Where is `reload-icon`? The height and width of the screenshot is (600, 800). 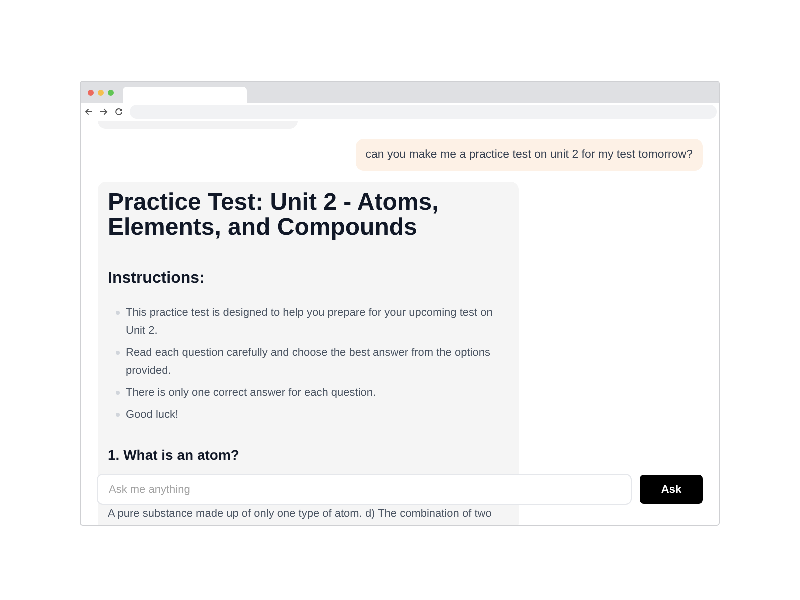 reload-icon is located at coordinates (119, 112).